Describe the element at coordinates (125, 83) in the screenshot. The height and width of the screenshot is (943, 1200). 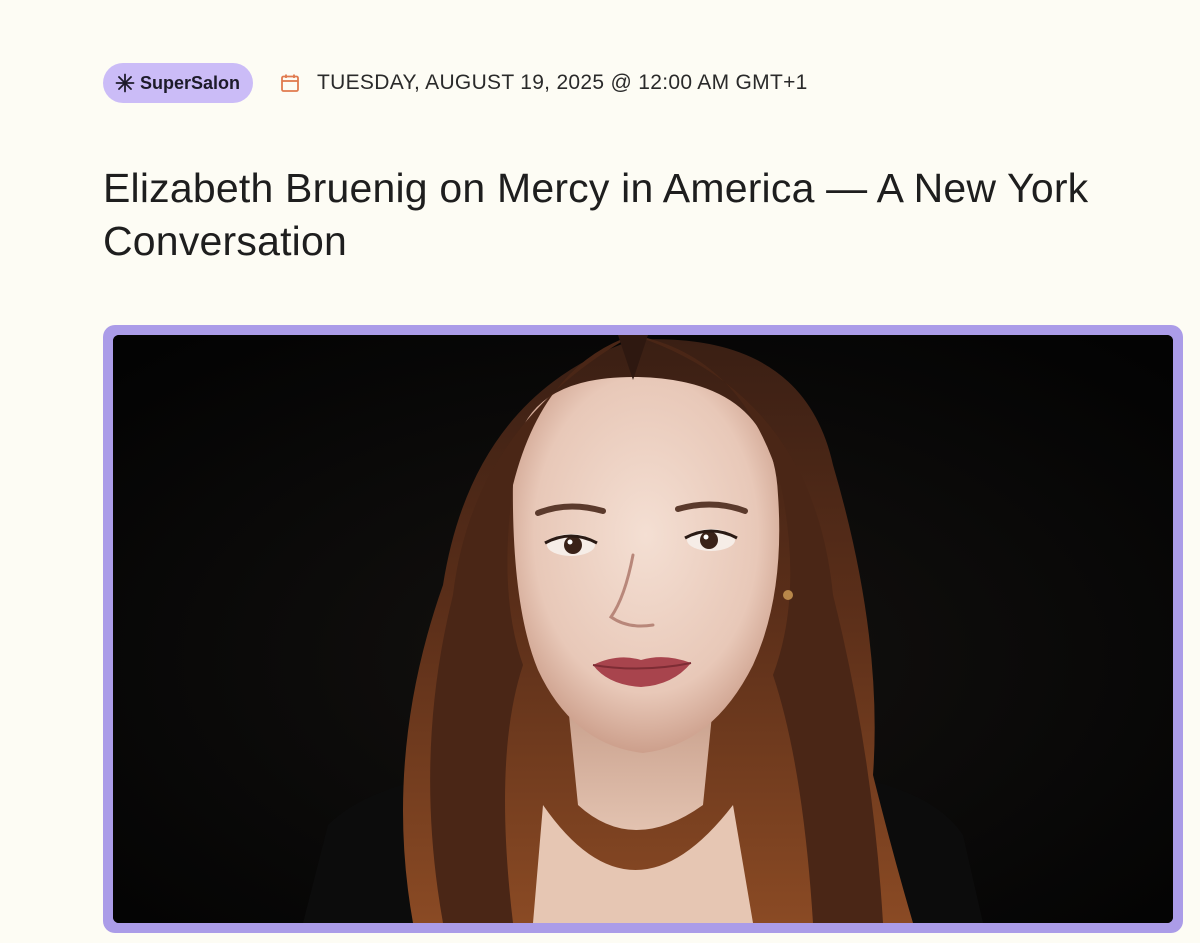
I see `asterisk-spark-icon` at that location.